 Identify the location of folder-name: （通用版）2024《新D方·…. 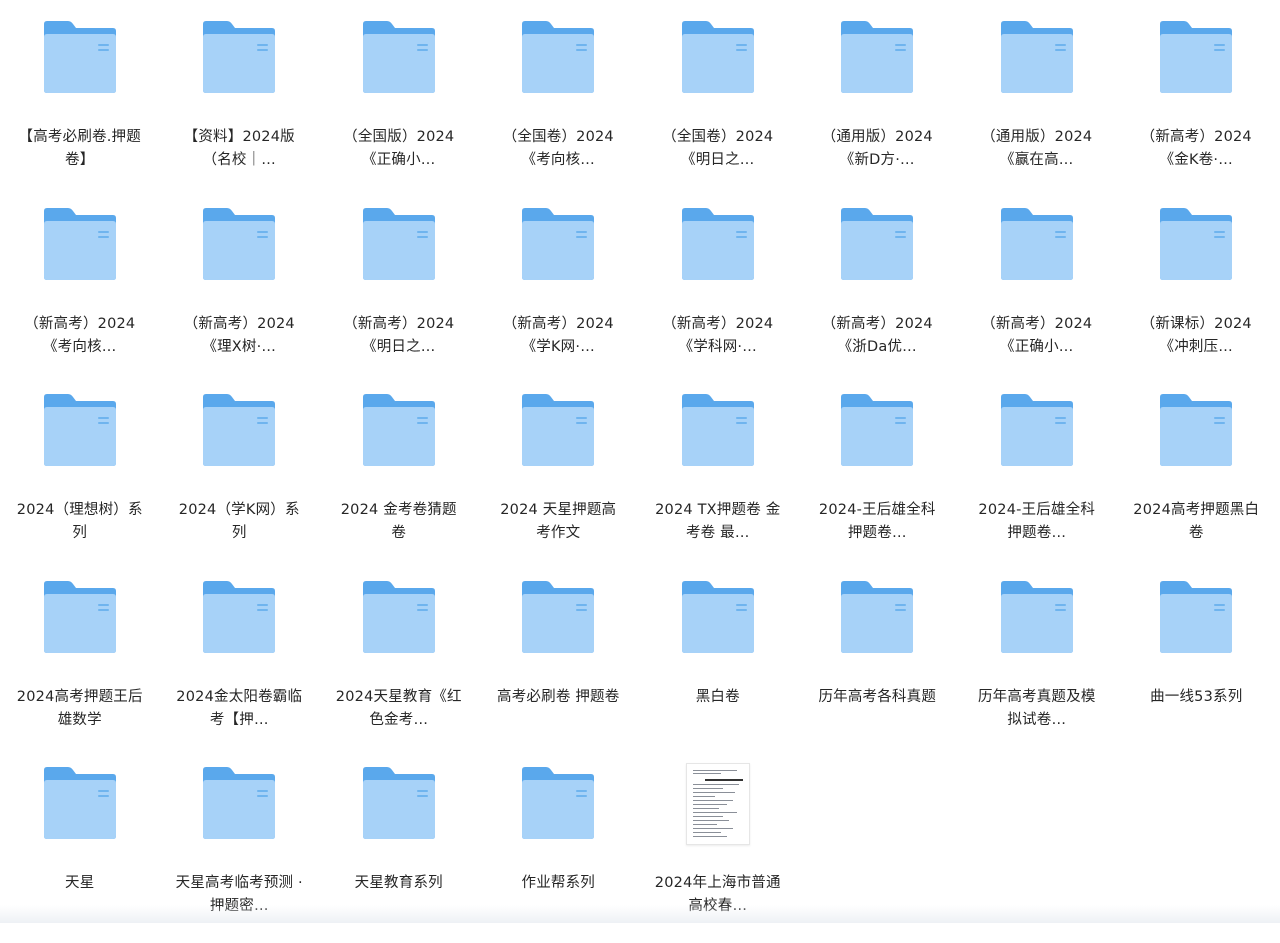
(877, 149).